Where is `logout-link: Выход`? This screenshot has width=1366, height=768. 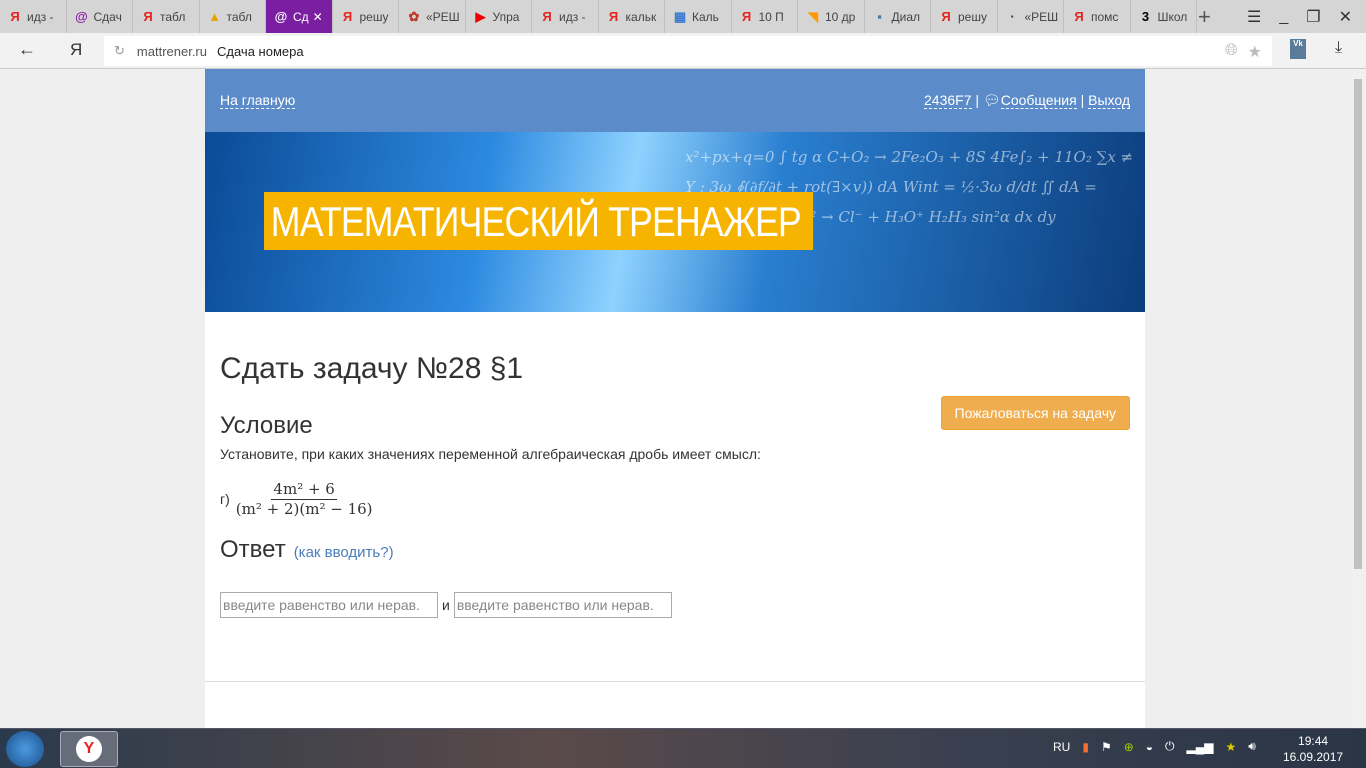
logout-link: Выход is located at coordinates (1109, 100).